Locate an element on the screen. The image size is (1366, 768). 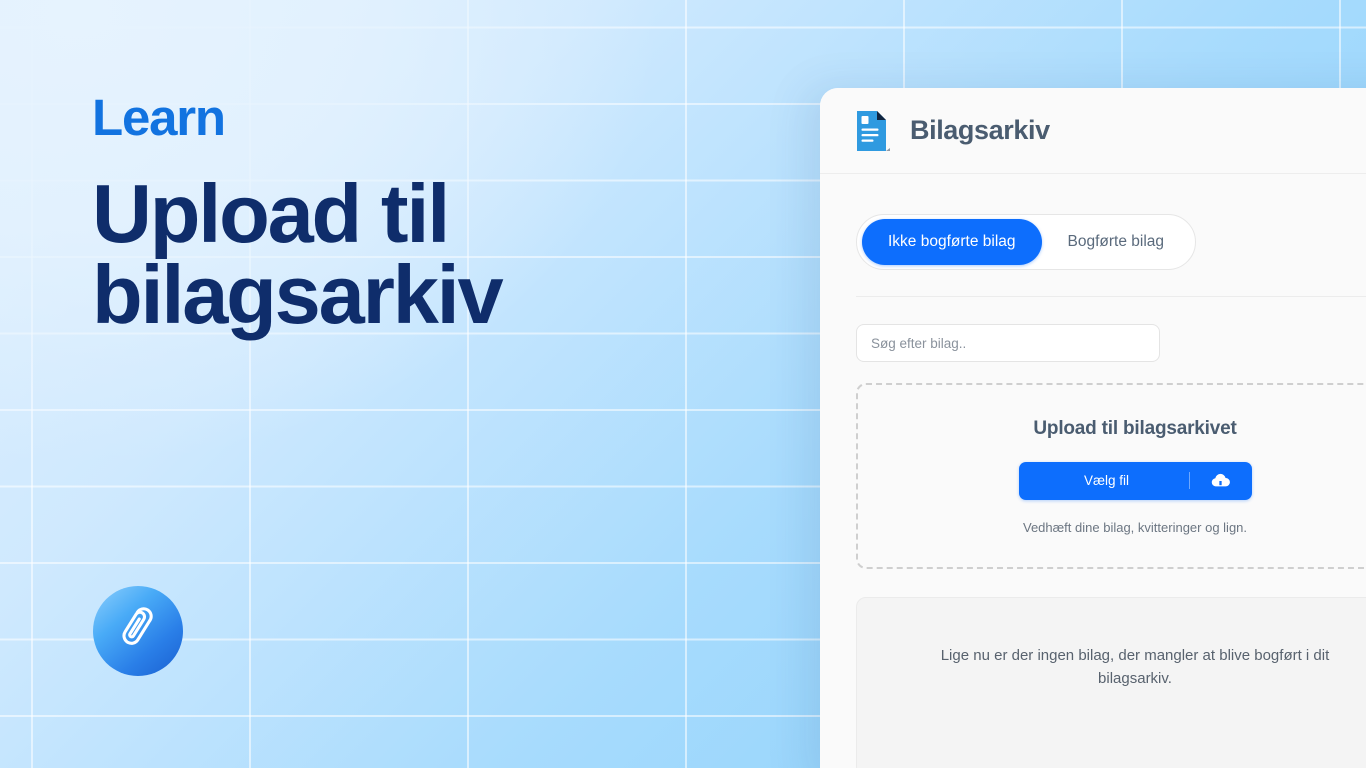
hero-eyebrow: Learn is located at coordinates (159, 117).